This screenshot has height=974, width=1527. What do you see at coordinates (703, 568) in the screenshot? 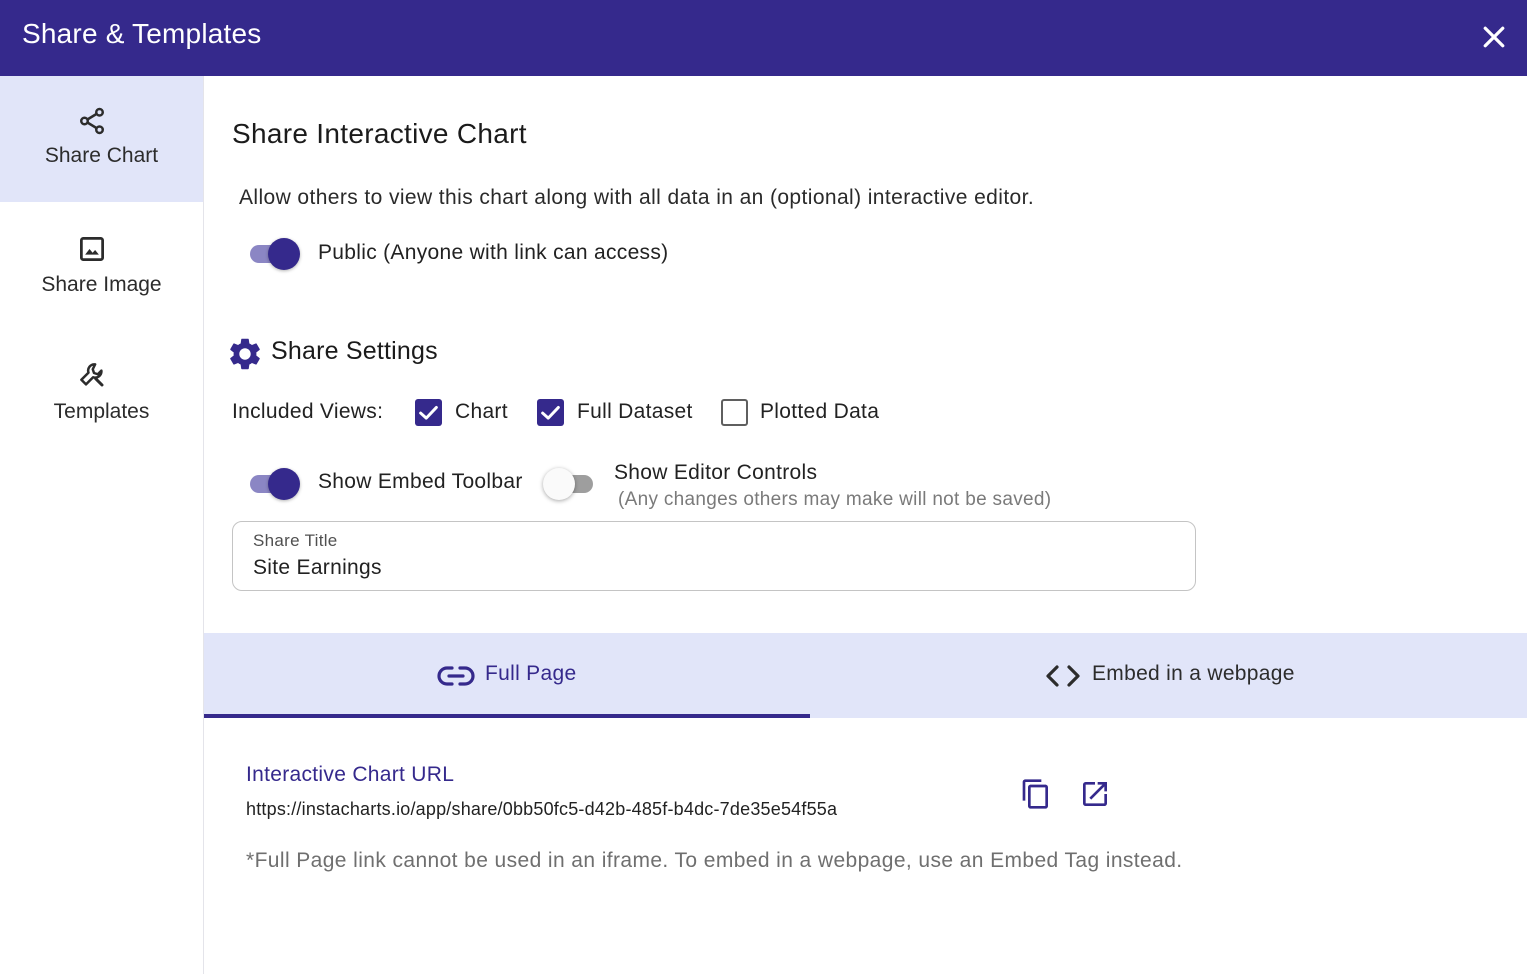
I see `share-title-input` at bounding box center [703, 568].